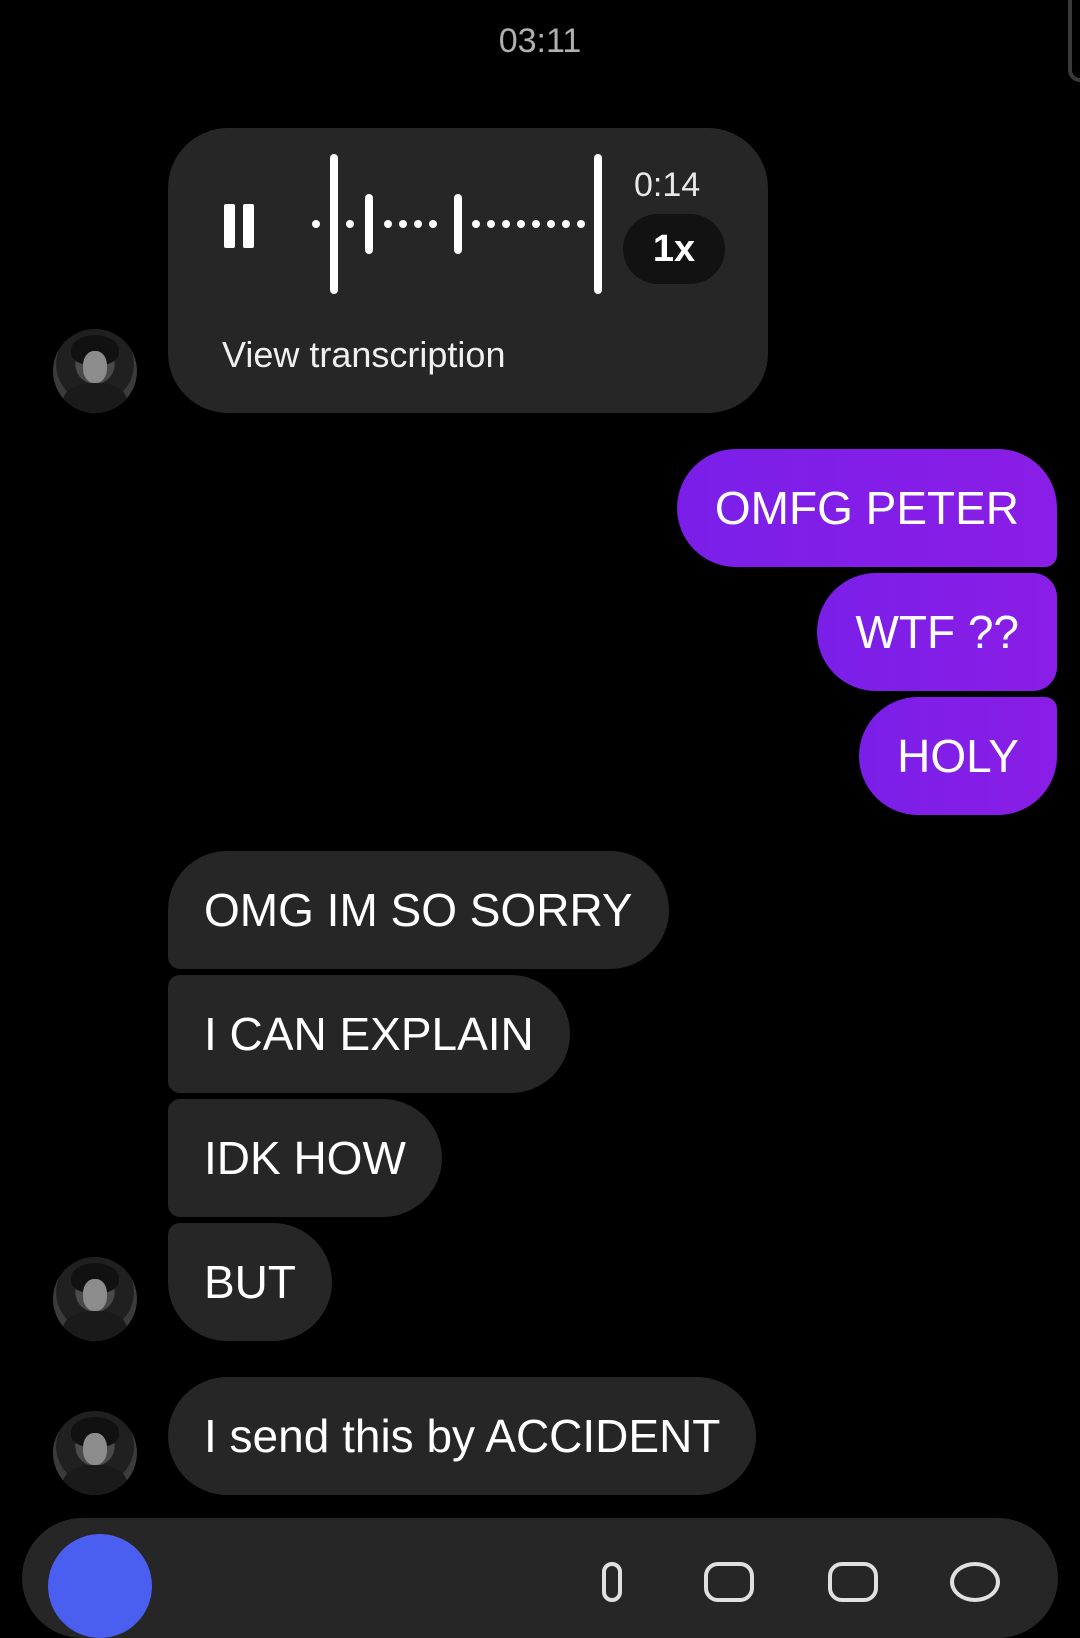  Describe the element at coordinates (458, 224) in the screenshot. I see `audio-waveform` at that location.